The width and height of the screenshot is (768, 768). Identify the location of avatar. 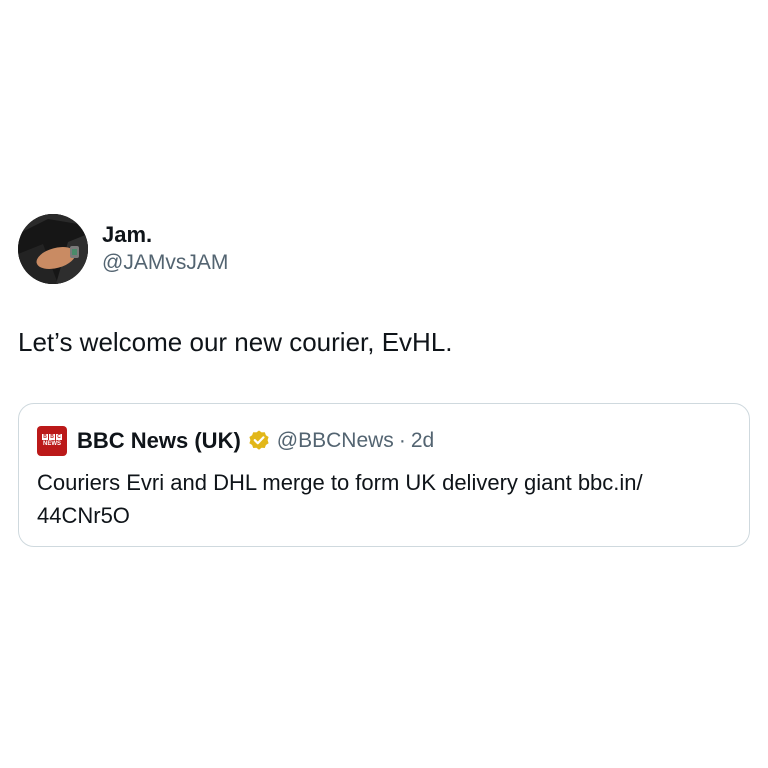
(53, 249).